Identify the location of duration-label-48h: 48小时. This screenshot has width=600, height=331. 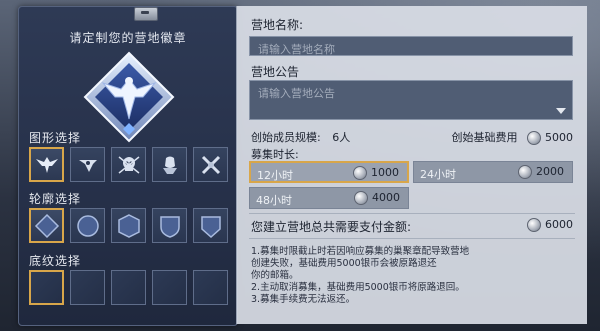
(274, 200).